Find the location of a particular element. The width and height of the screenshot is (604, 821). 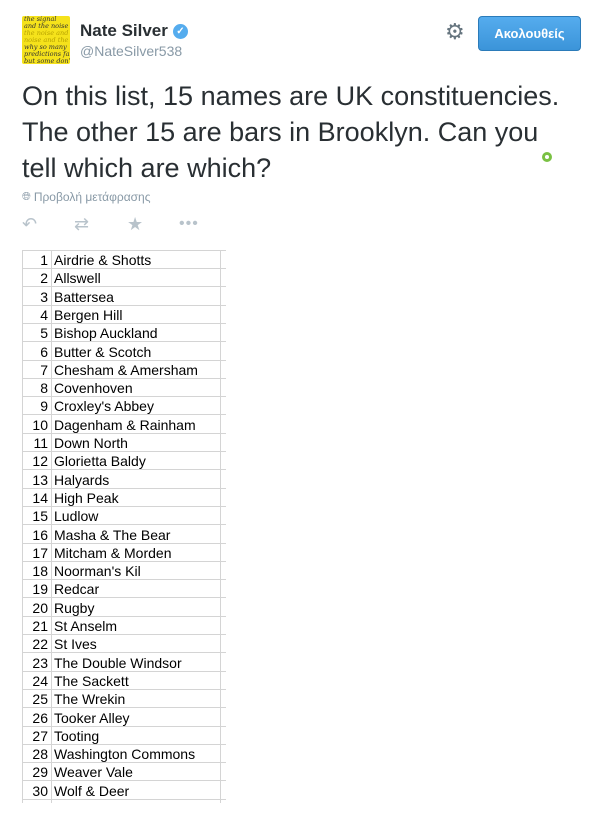

row-name: The Double Windsor is located at coordinates (118, 662).